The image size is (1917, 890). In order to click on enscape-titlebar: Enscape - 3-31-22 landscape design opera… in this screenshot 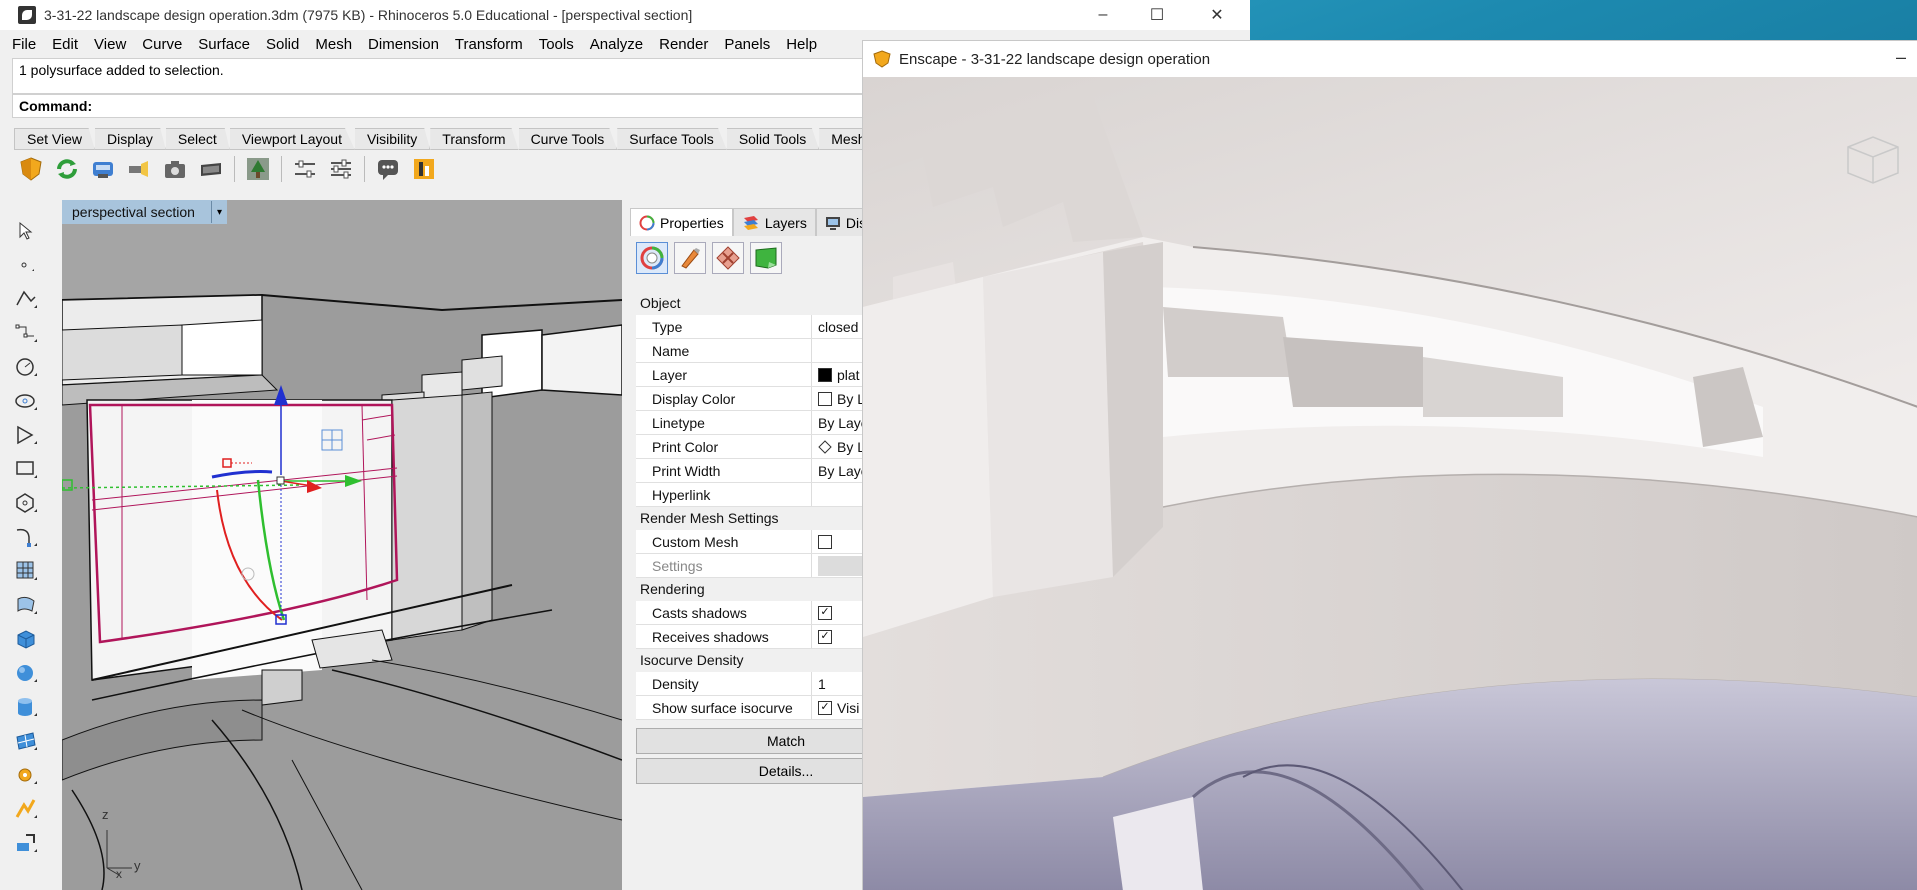, I will do `click(1390, 59)`.